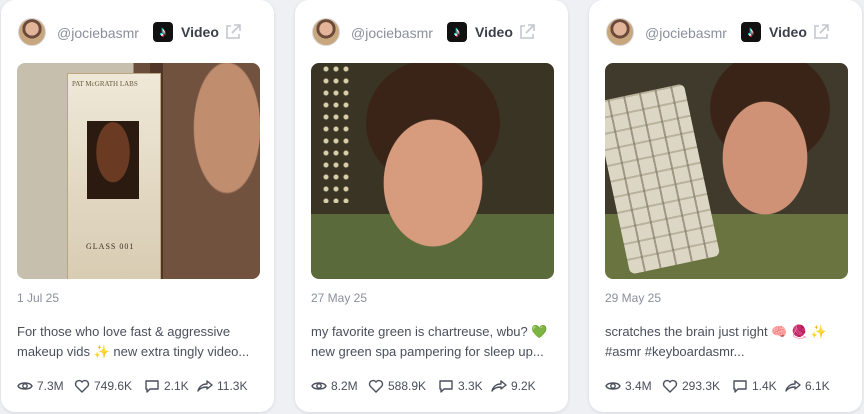  Describe the element at coordinates (142, 386) in the screenshot. I see `stats-row: 7.3M 749.6K 2.1K 11.3K` at that location.